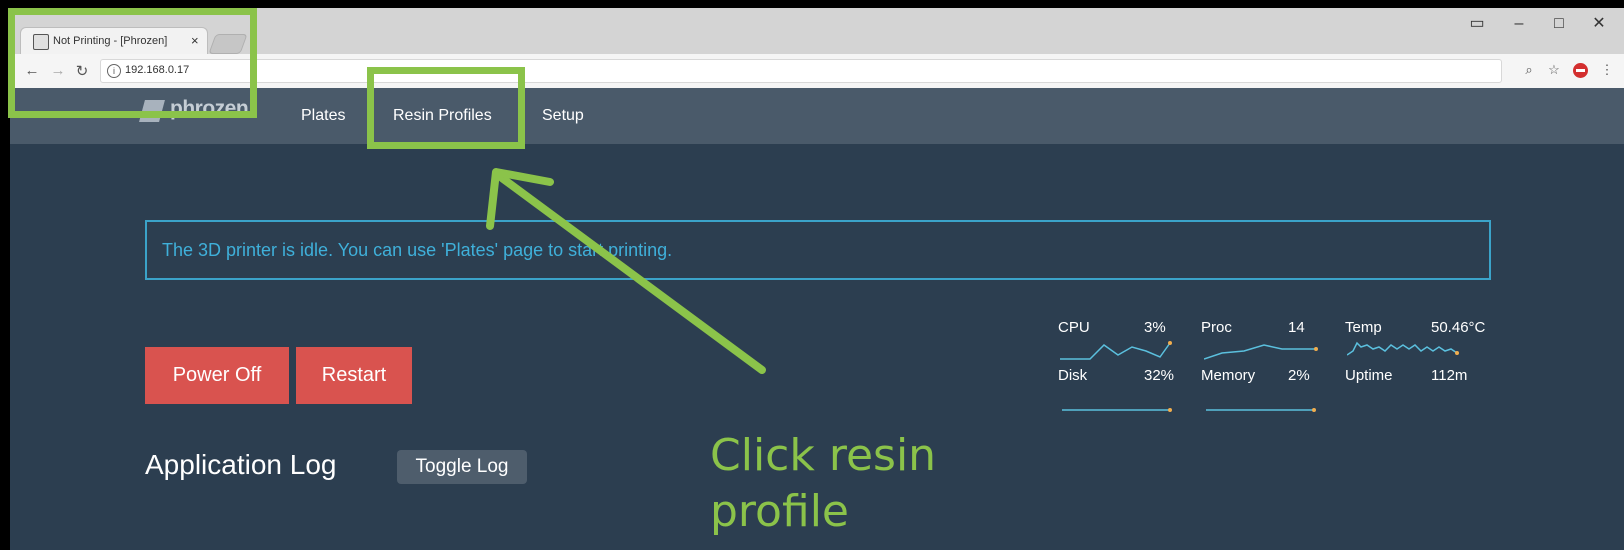 The image size is (1624, 550). Describe the element at coordinates (1299, 375) in the screenshot. I see `stat-memory-value: 2%` at that location.